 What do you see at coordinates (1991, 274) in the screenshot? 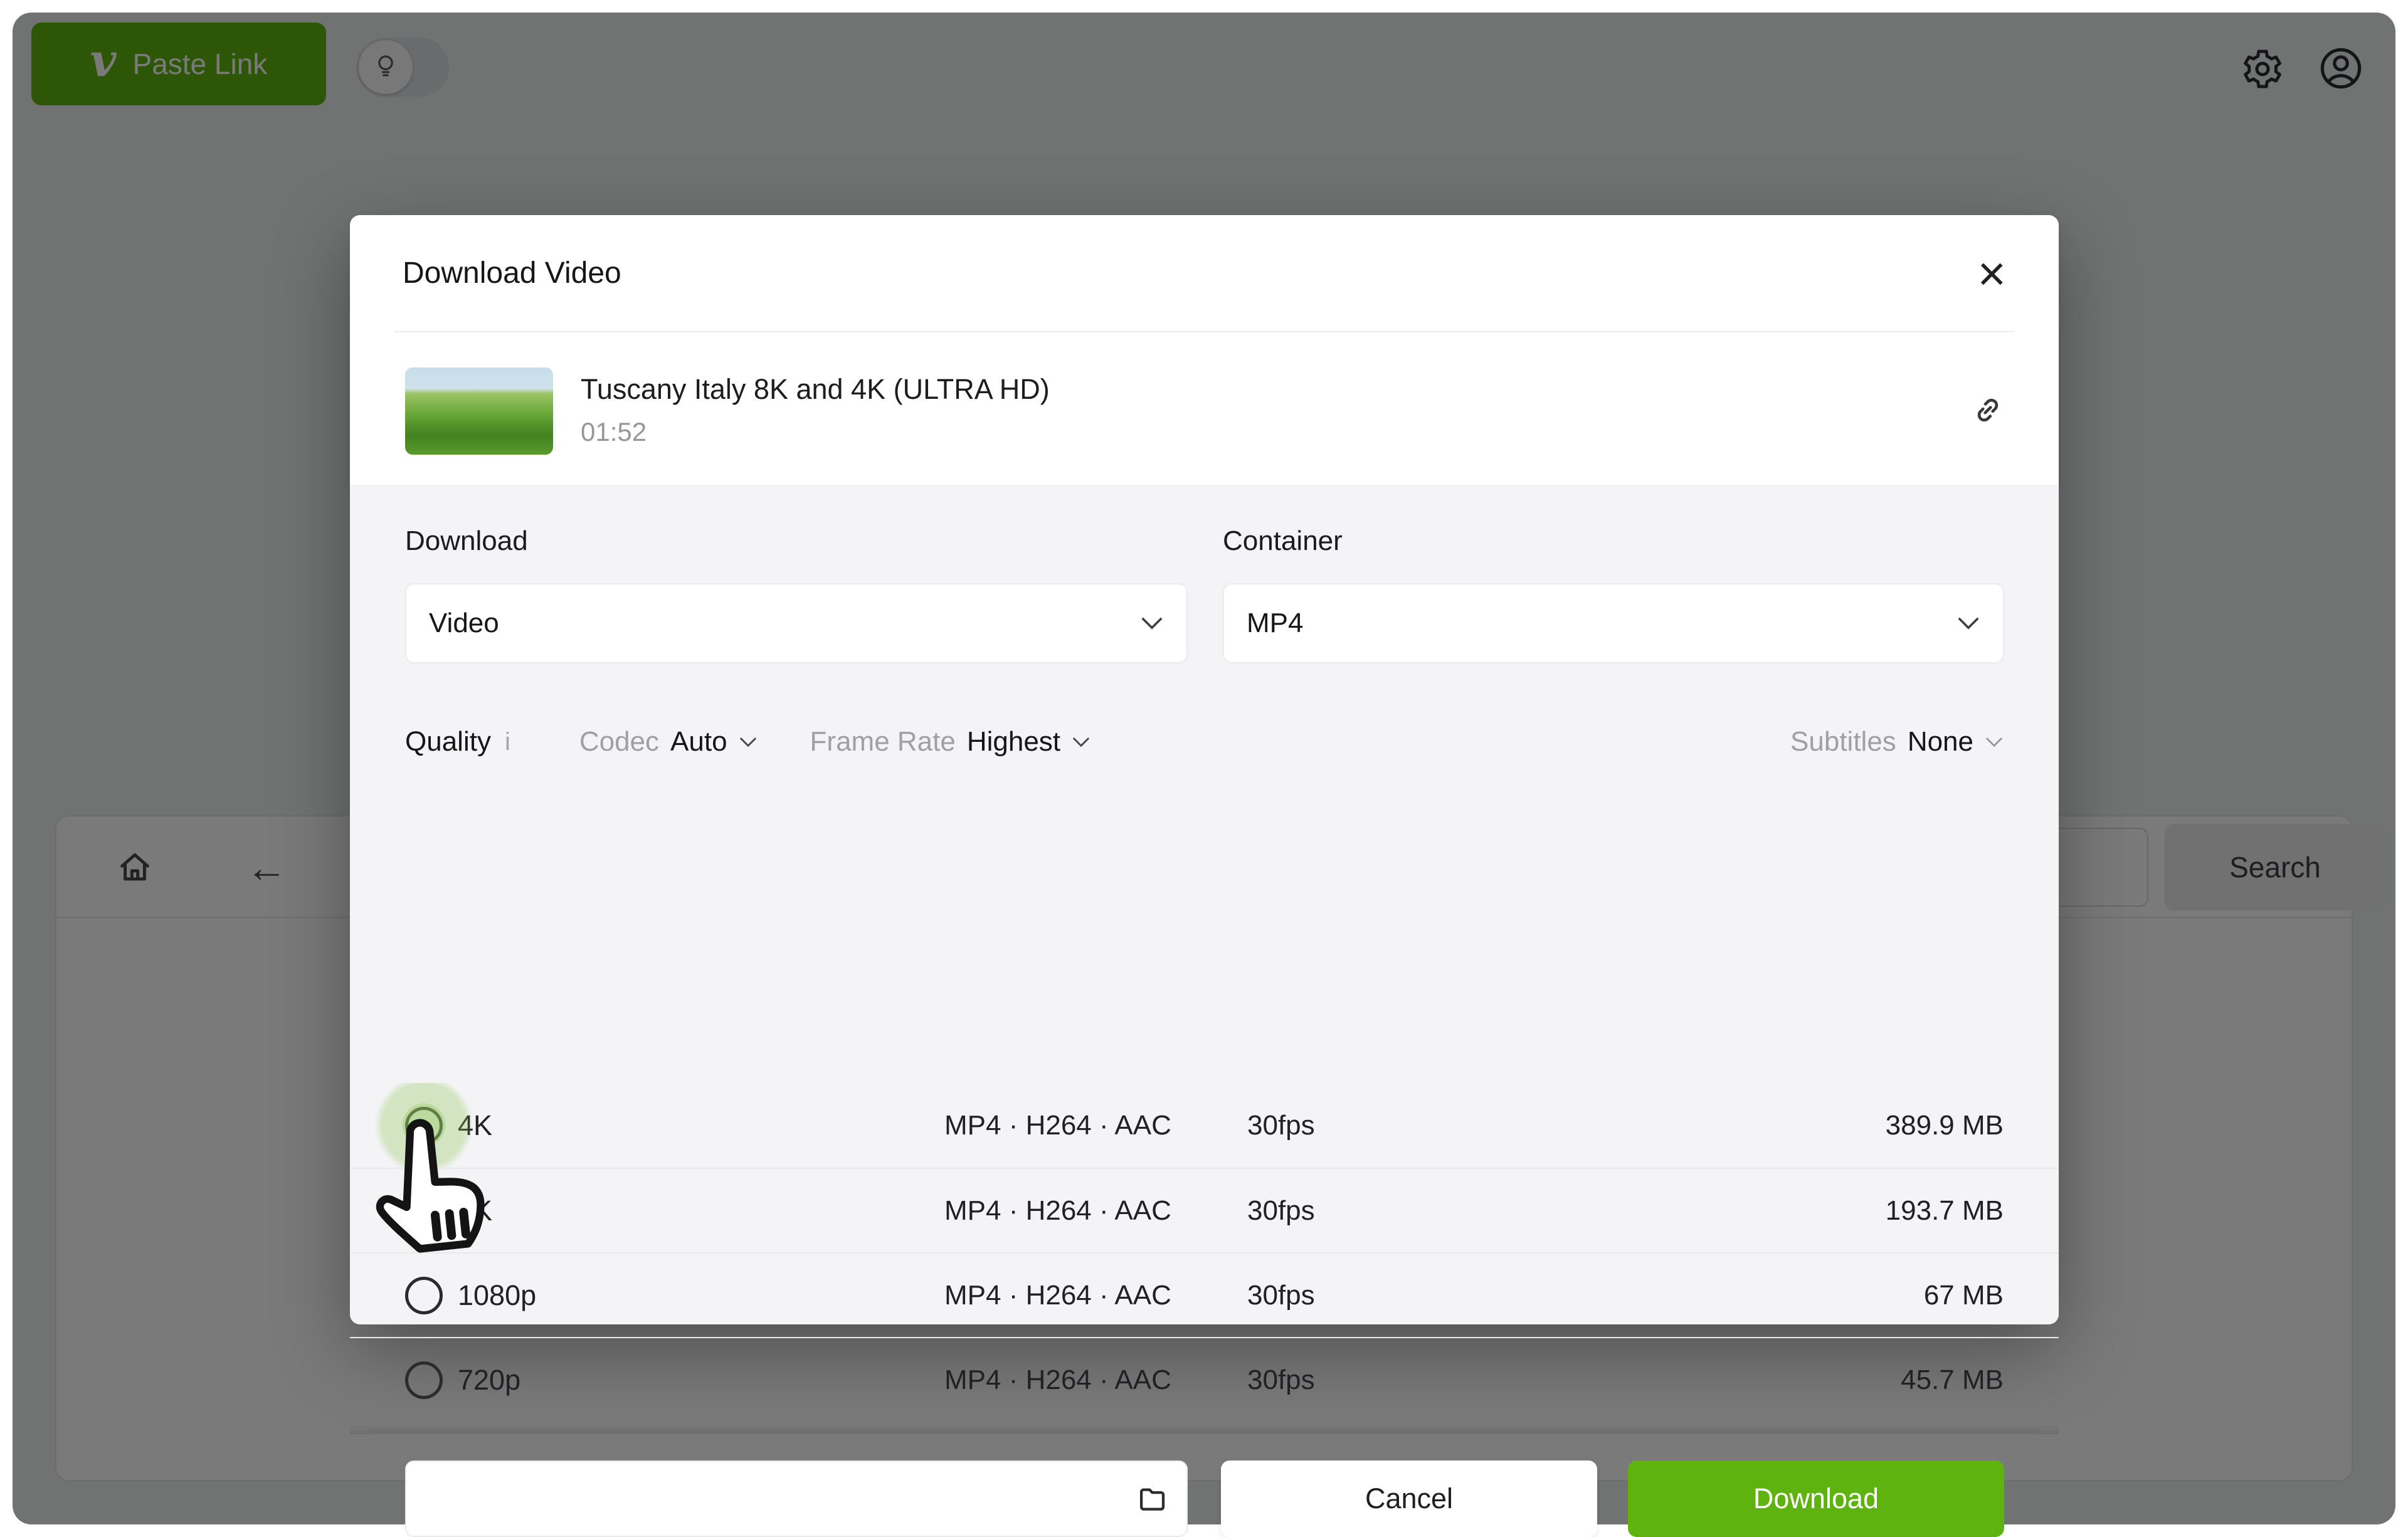
I see `close-icon: ×` at bounding box center [1991, 274].